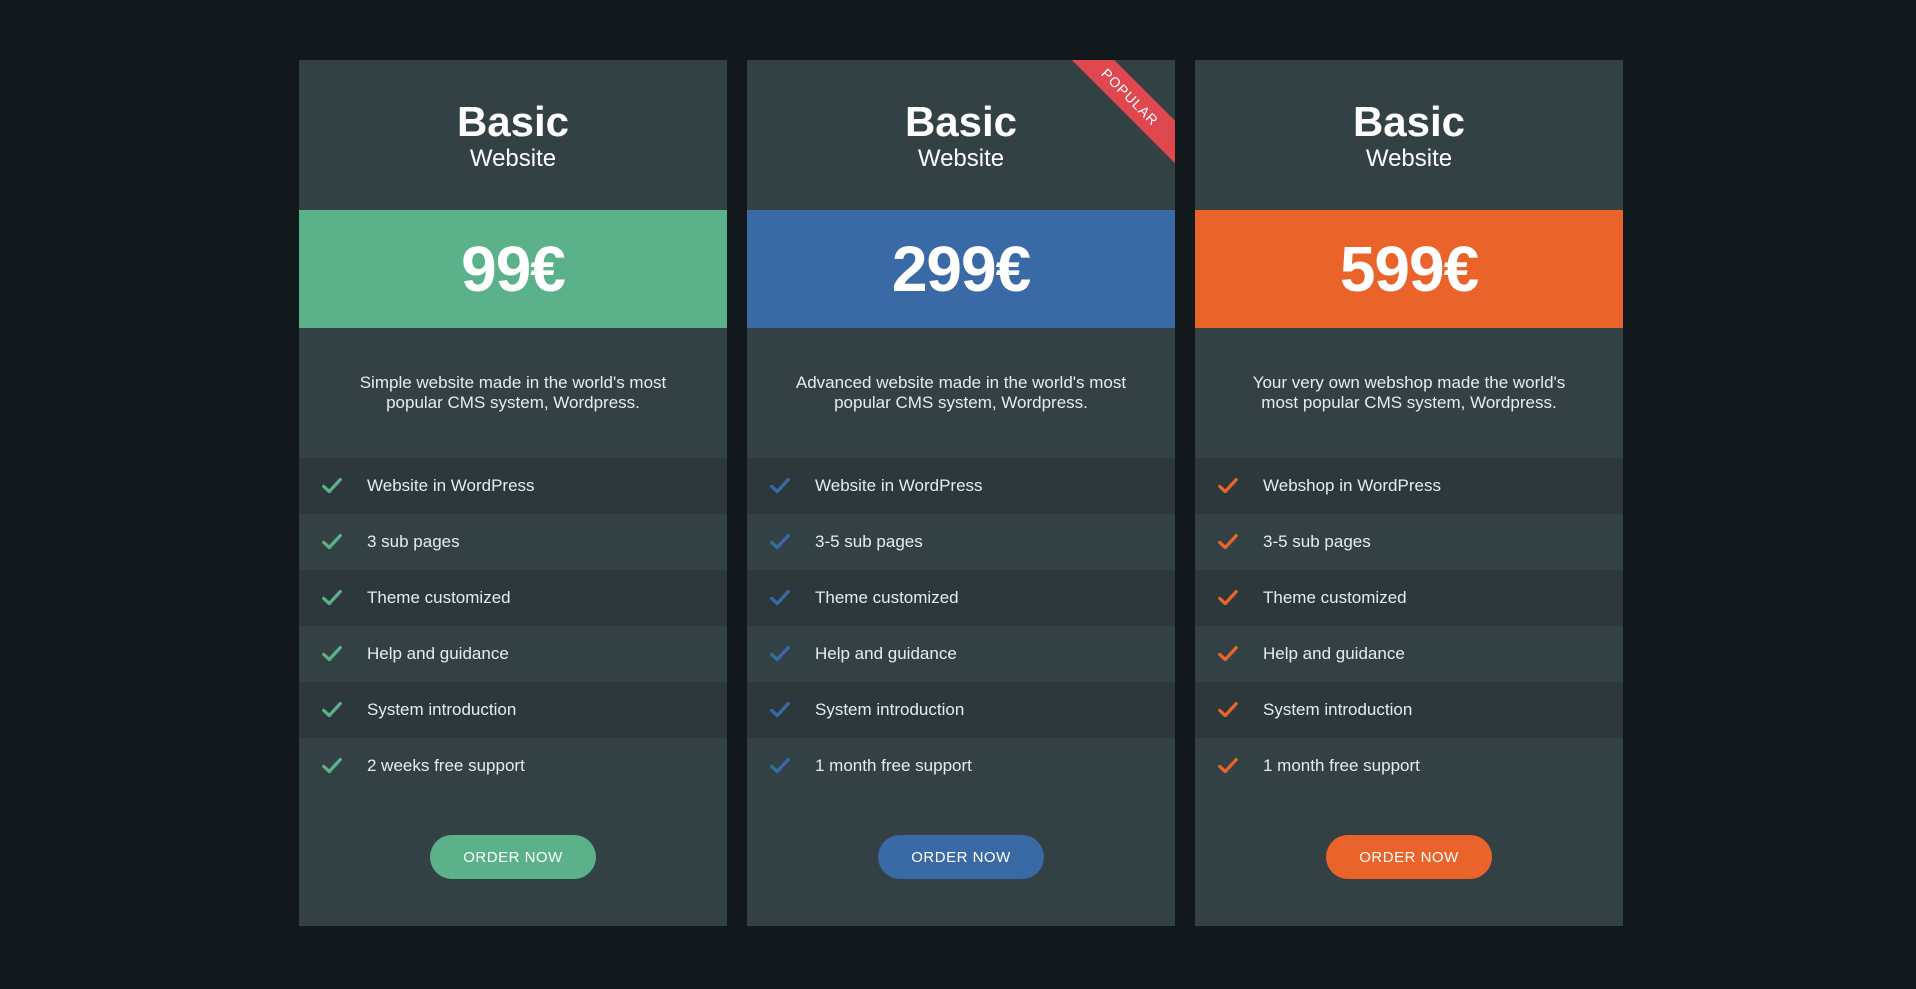  I want to click on price-band: 99€, so click(513, 269).